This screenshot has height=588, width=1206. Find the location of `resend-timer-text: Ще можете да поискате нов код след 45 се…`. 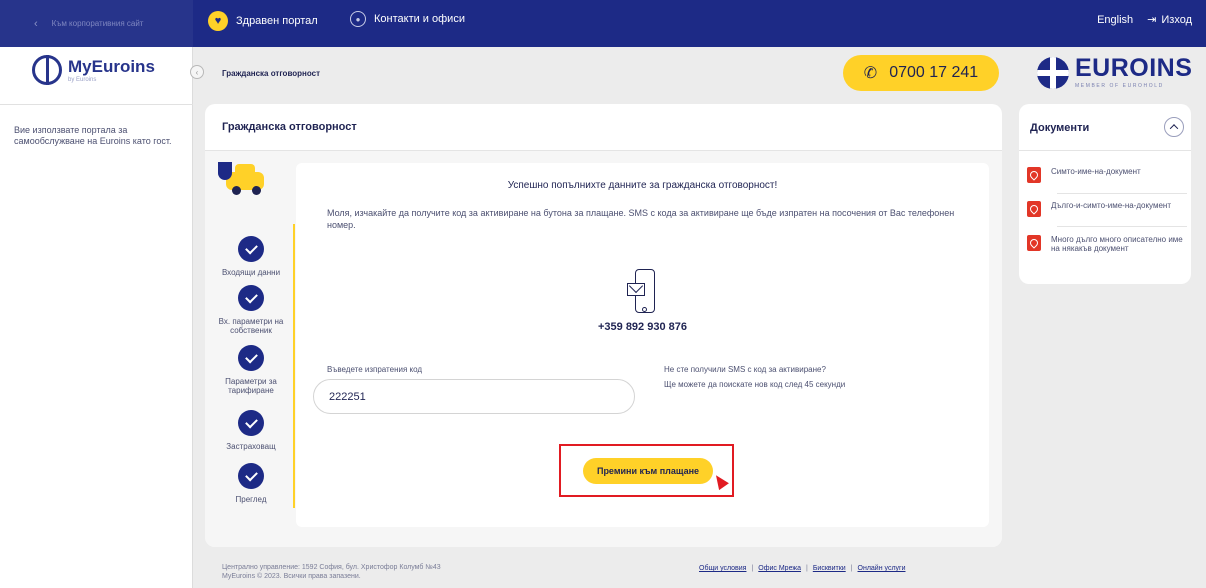

resend-timer-text: Ще можете да поискате нов код след 45 се… is located at coordinates (755, 384).